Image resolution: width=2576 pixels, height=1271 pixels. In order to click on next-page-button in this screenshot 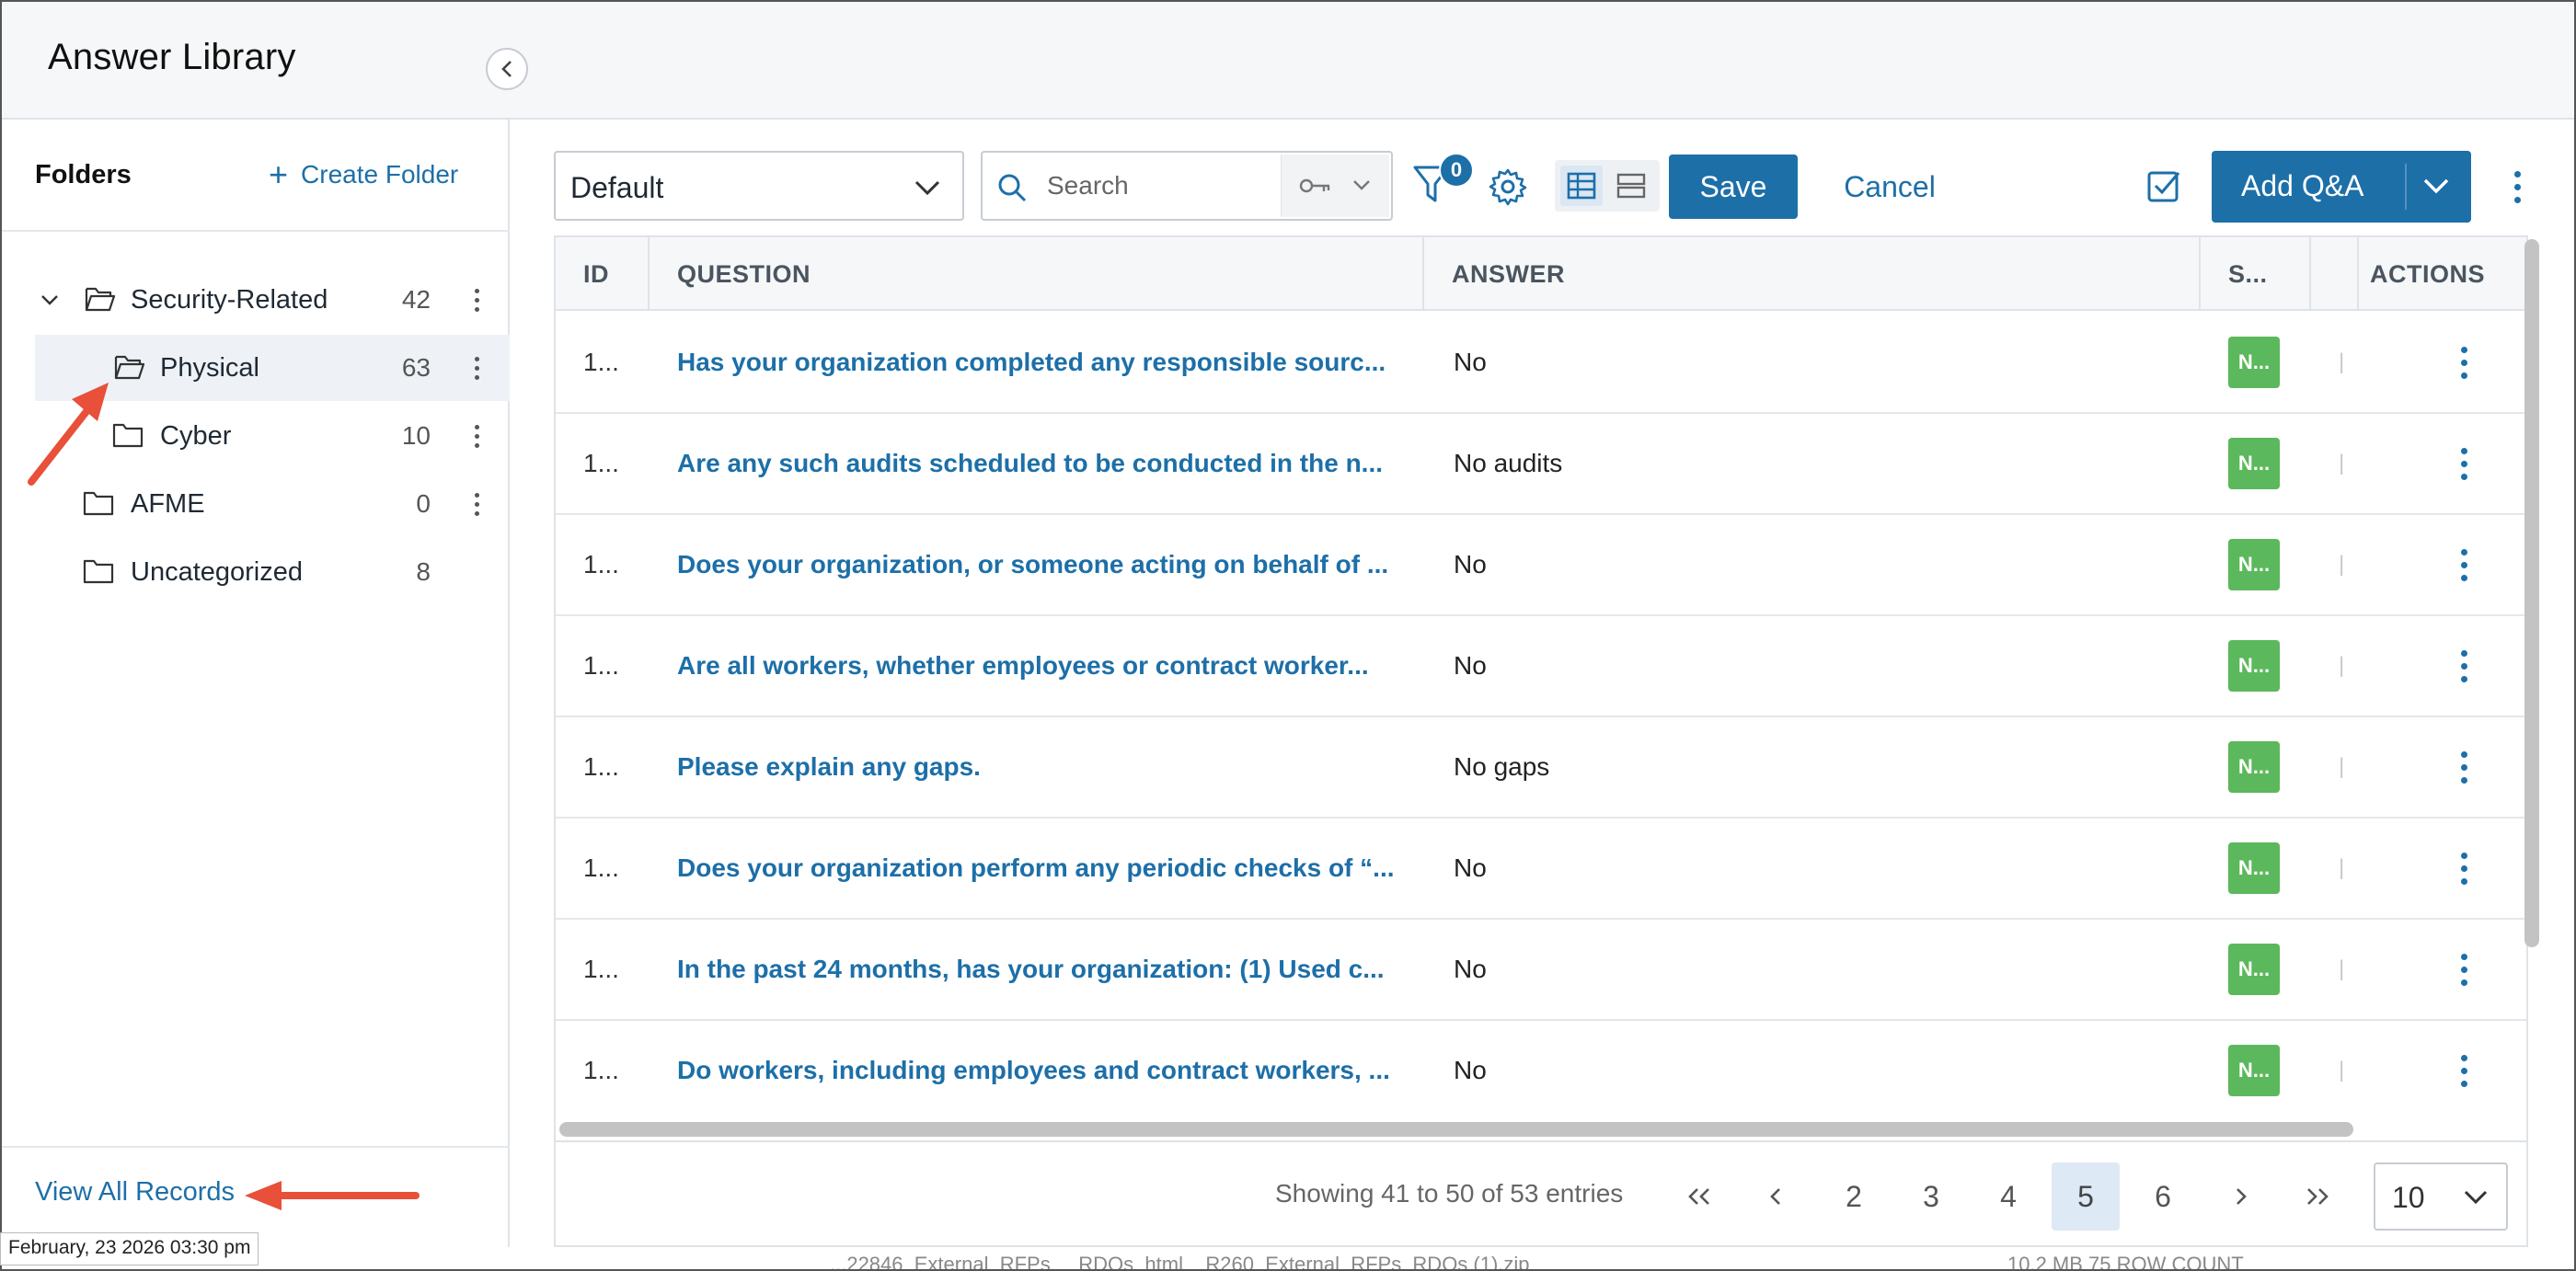, I will do `click(2240, 1196)`.